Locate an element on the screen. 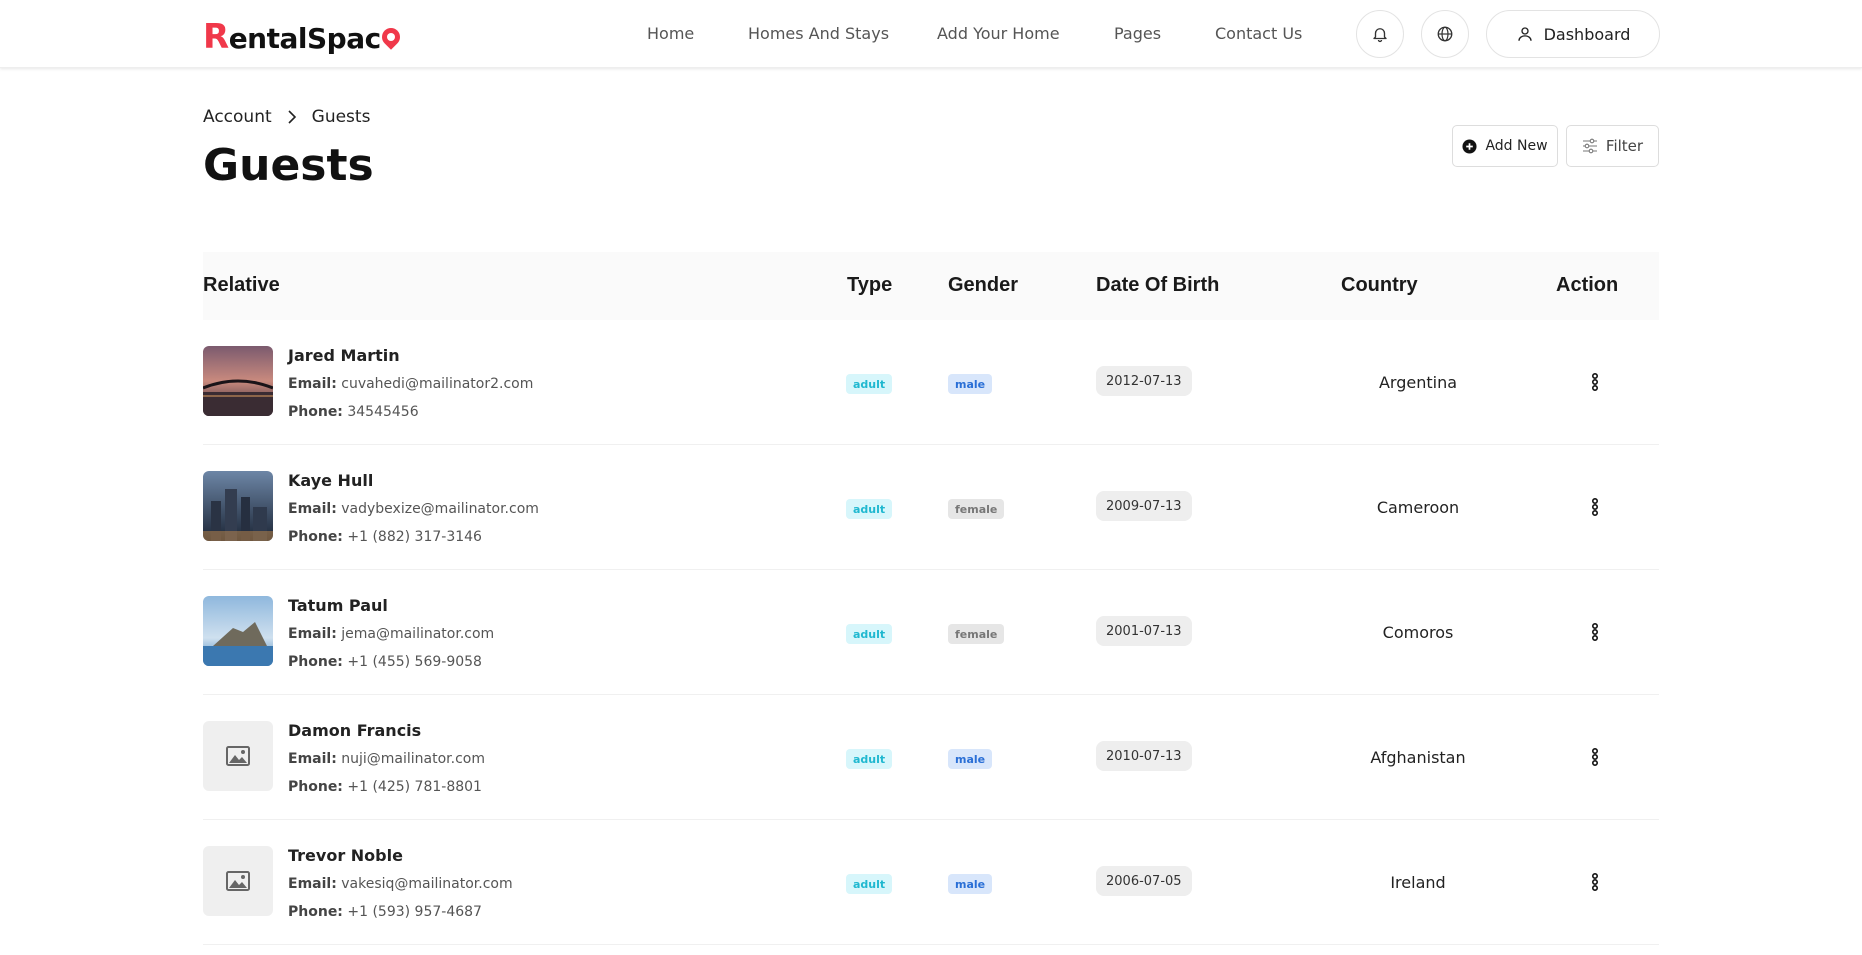  chevron-right-icon is located at coordinates (292, 117).